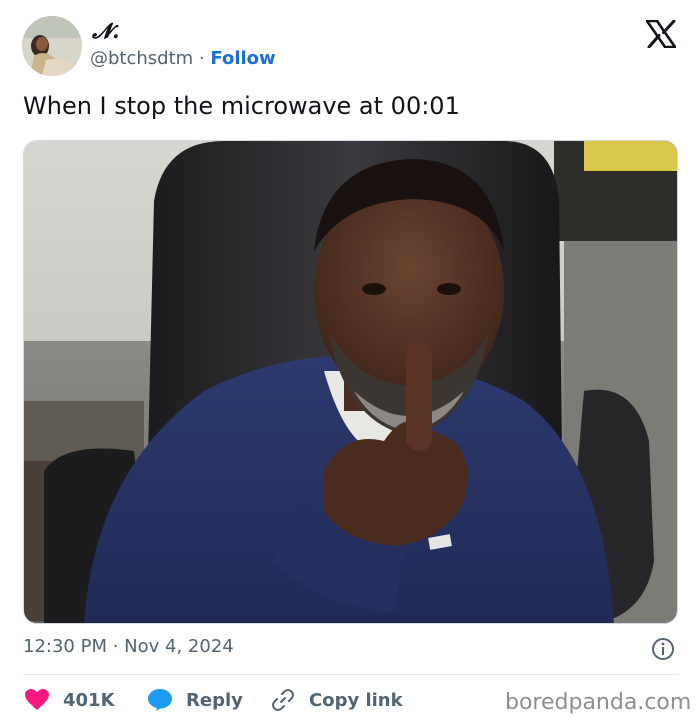 The image size is (700, 727). I want to click on like-button: 401K, so click(70, 700).